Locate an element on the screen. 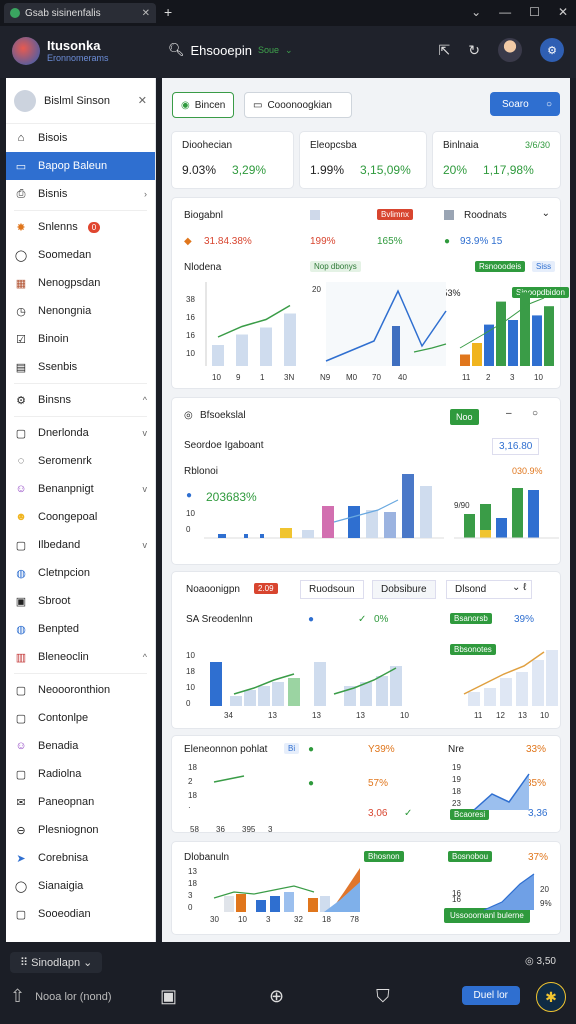 Image resolution: width=576 pixels, height=1024 pixels. sidebar-item: ◌ Seromenrk is located at coordinates (80, 461).